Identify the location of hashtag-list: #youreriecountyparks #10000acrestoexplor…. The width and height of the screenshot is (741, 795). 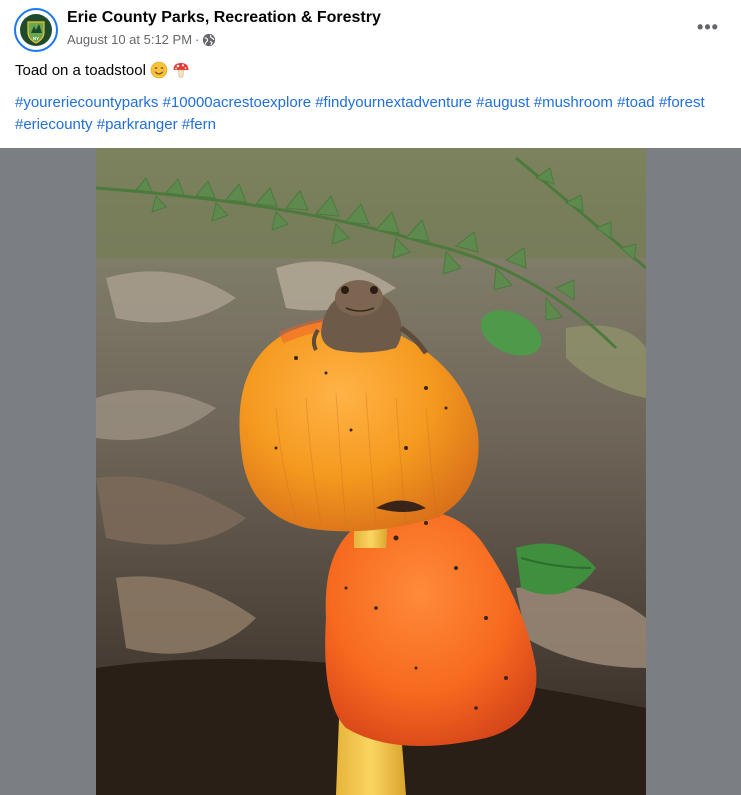
(372, 114).